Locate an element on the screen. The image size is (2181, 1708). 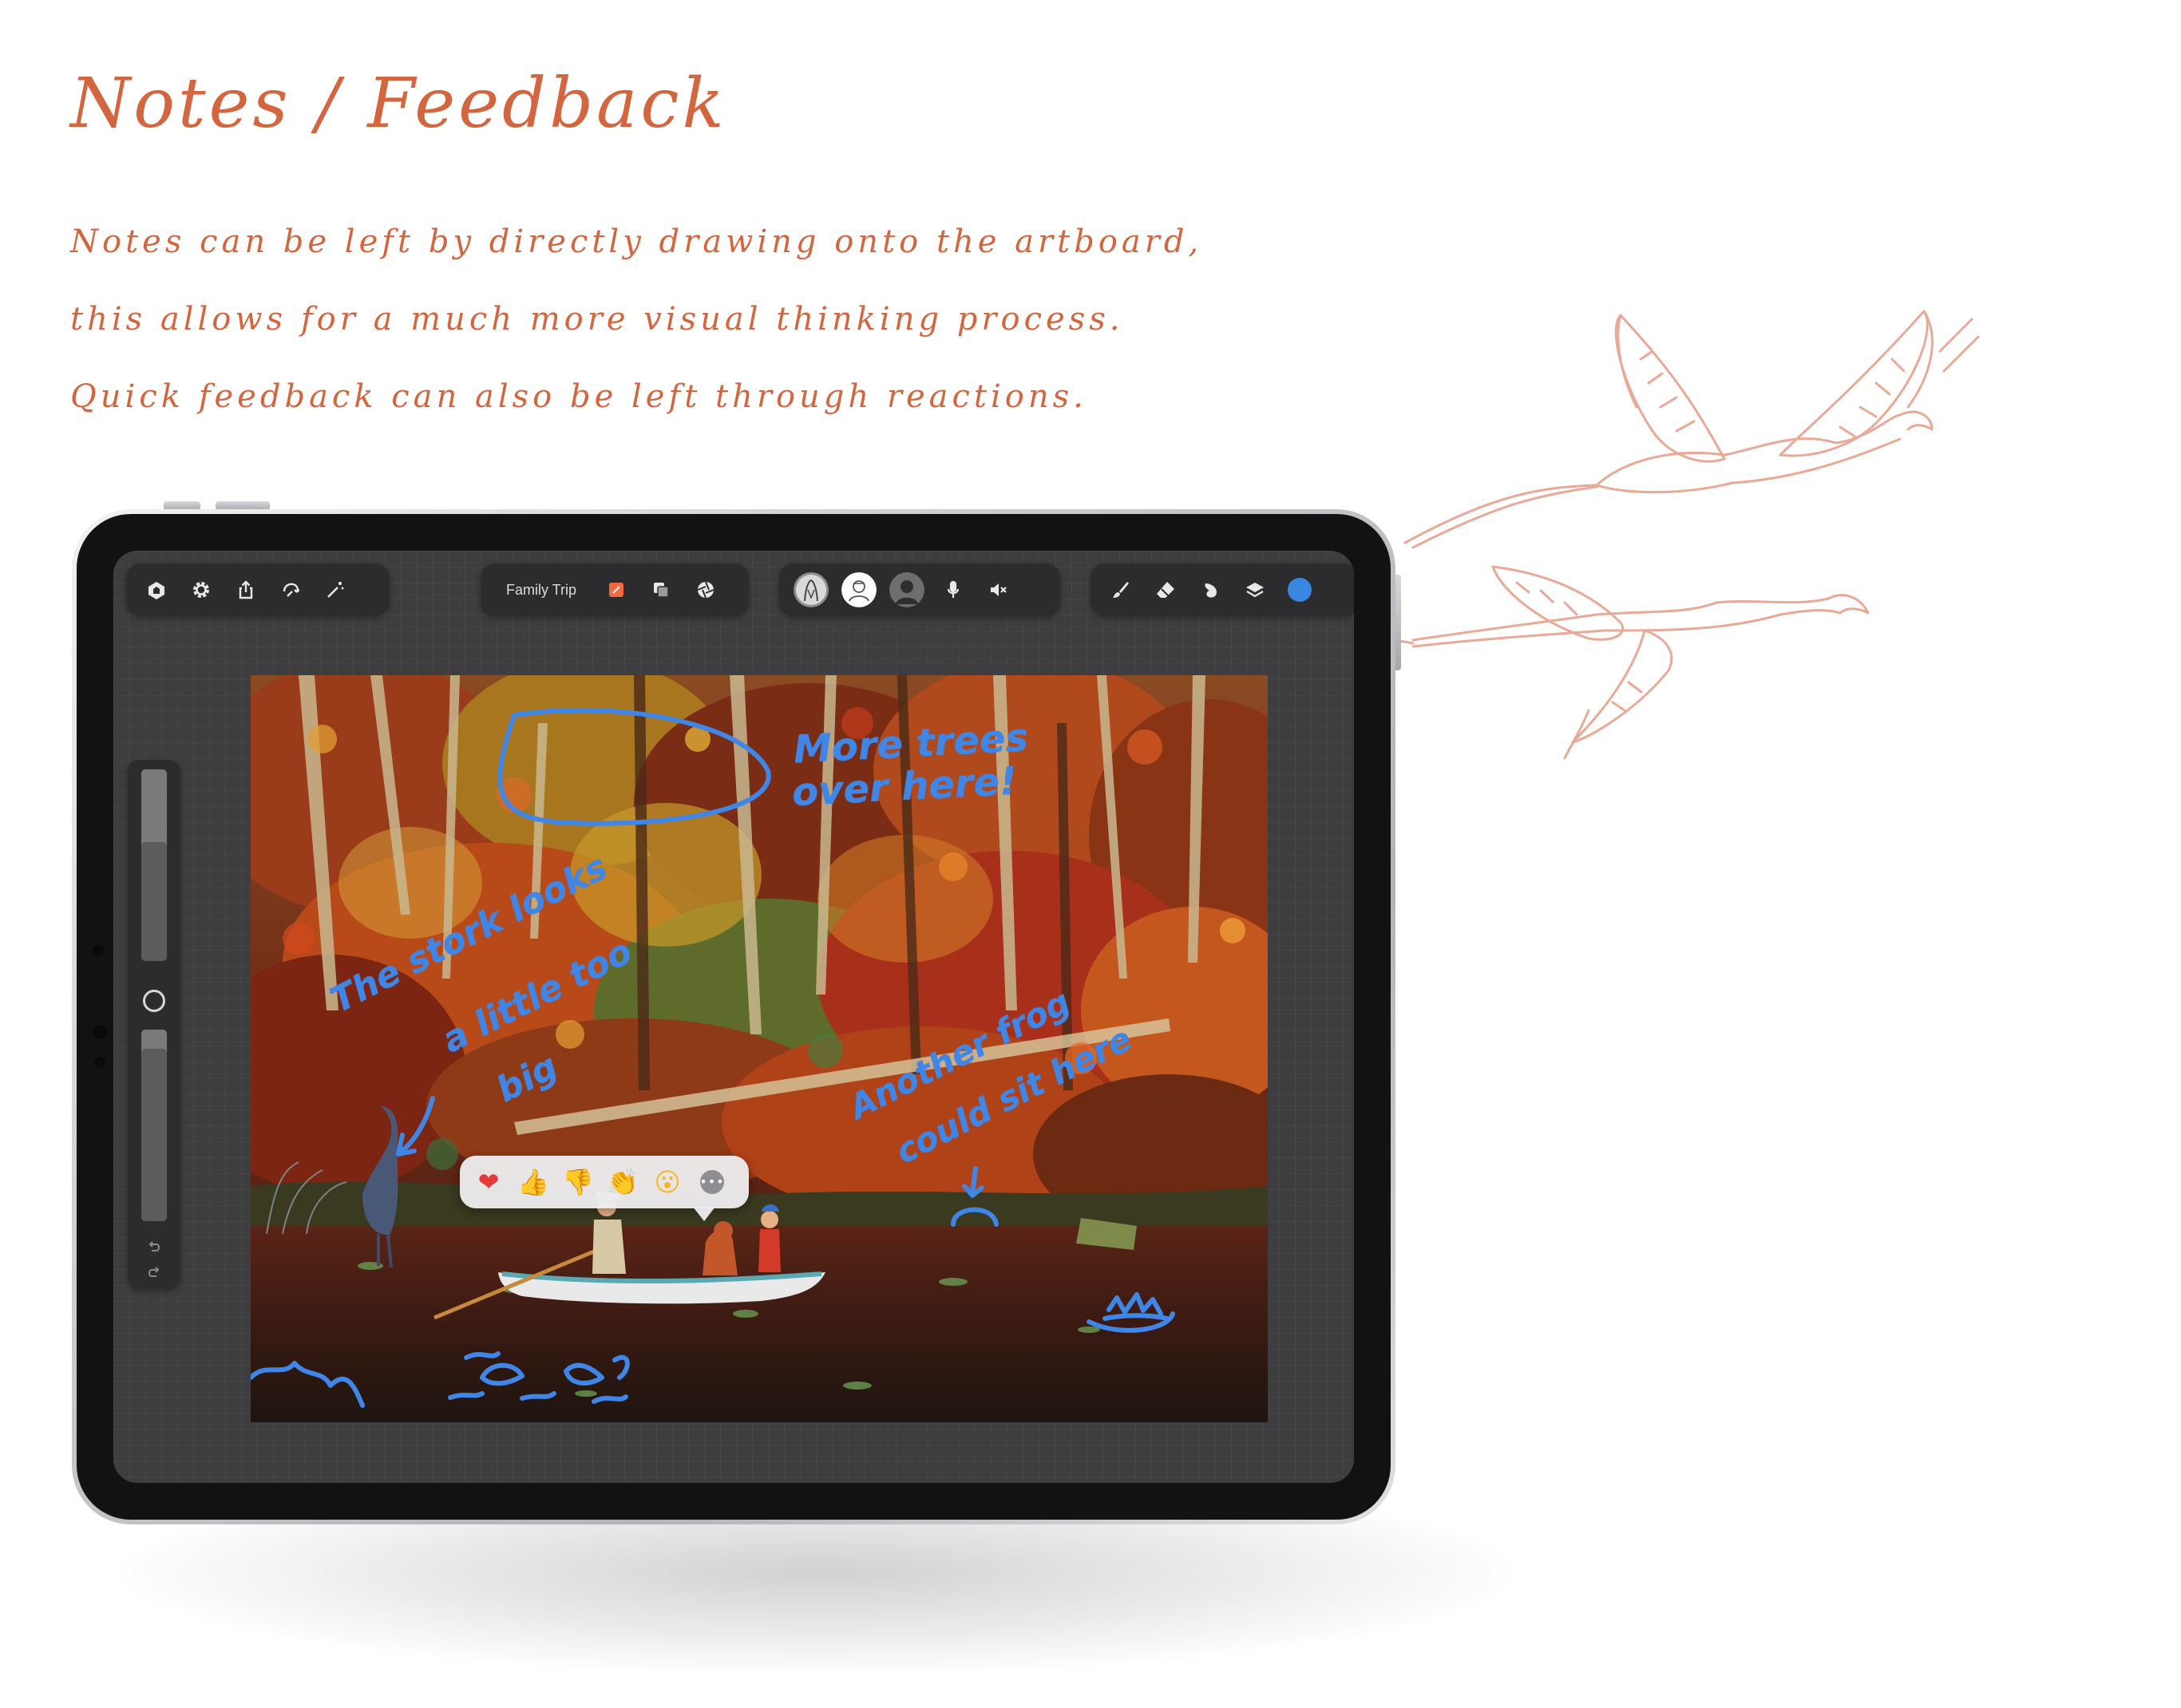
layers-copy-icon is located at coordinates (661, 589).